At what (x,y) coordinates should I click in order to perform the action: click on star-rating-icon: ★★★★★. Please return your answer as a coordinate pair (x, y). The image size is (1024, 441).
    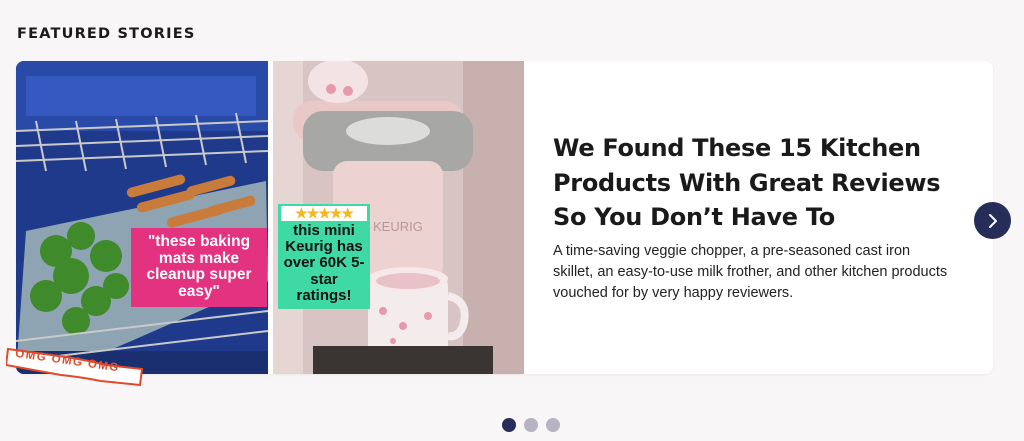
    Looking at the image, I should click on (324, 213).